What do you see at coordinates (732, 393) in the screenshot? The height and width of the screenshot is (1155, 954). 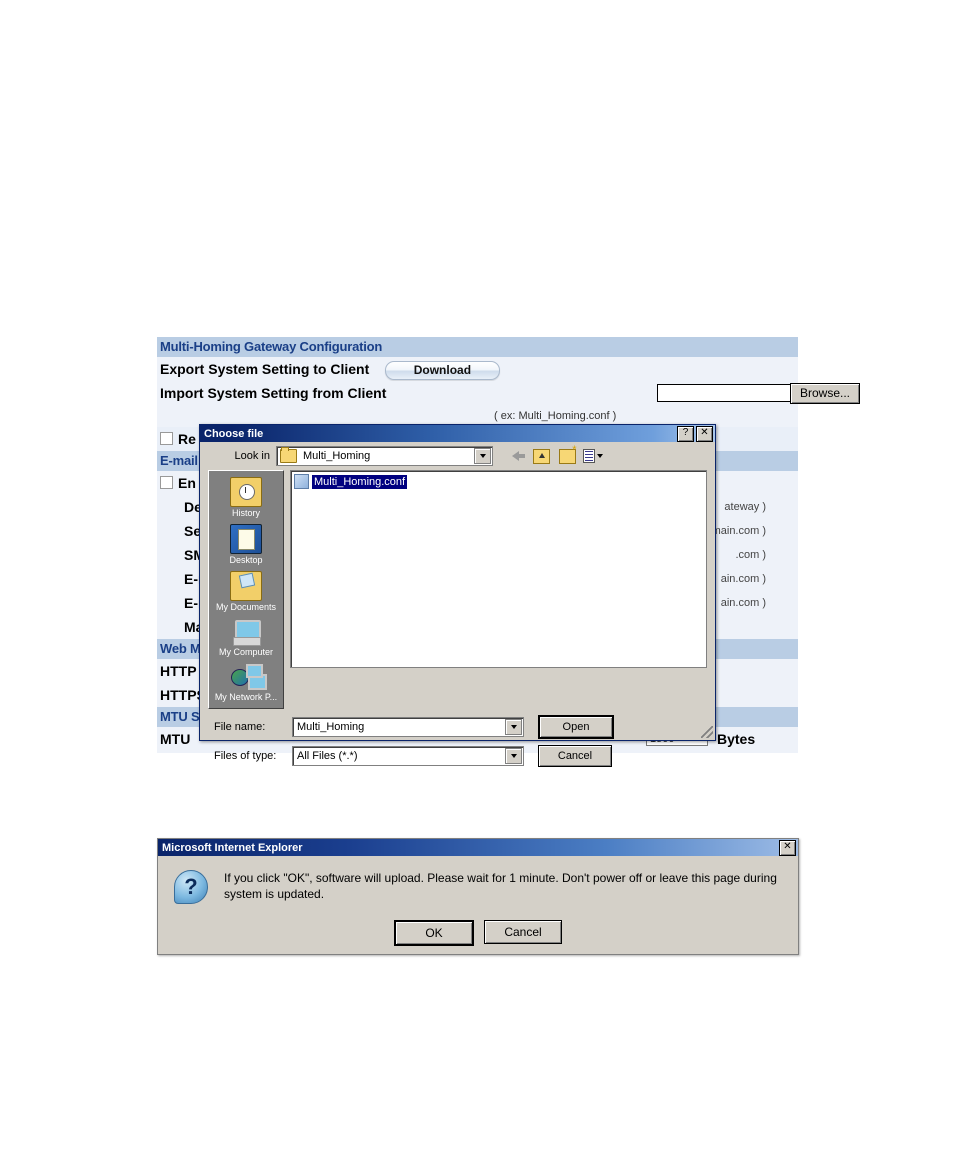 I see `import-file-input` at bounding box center [732, 393].